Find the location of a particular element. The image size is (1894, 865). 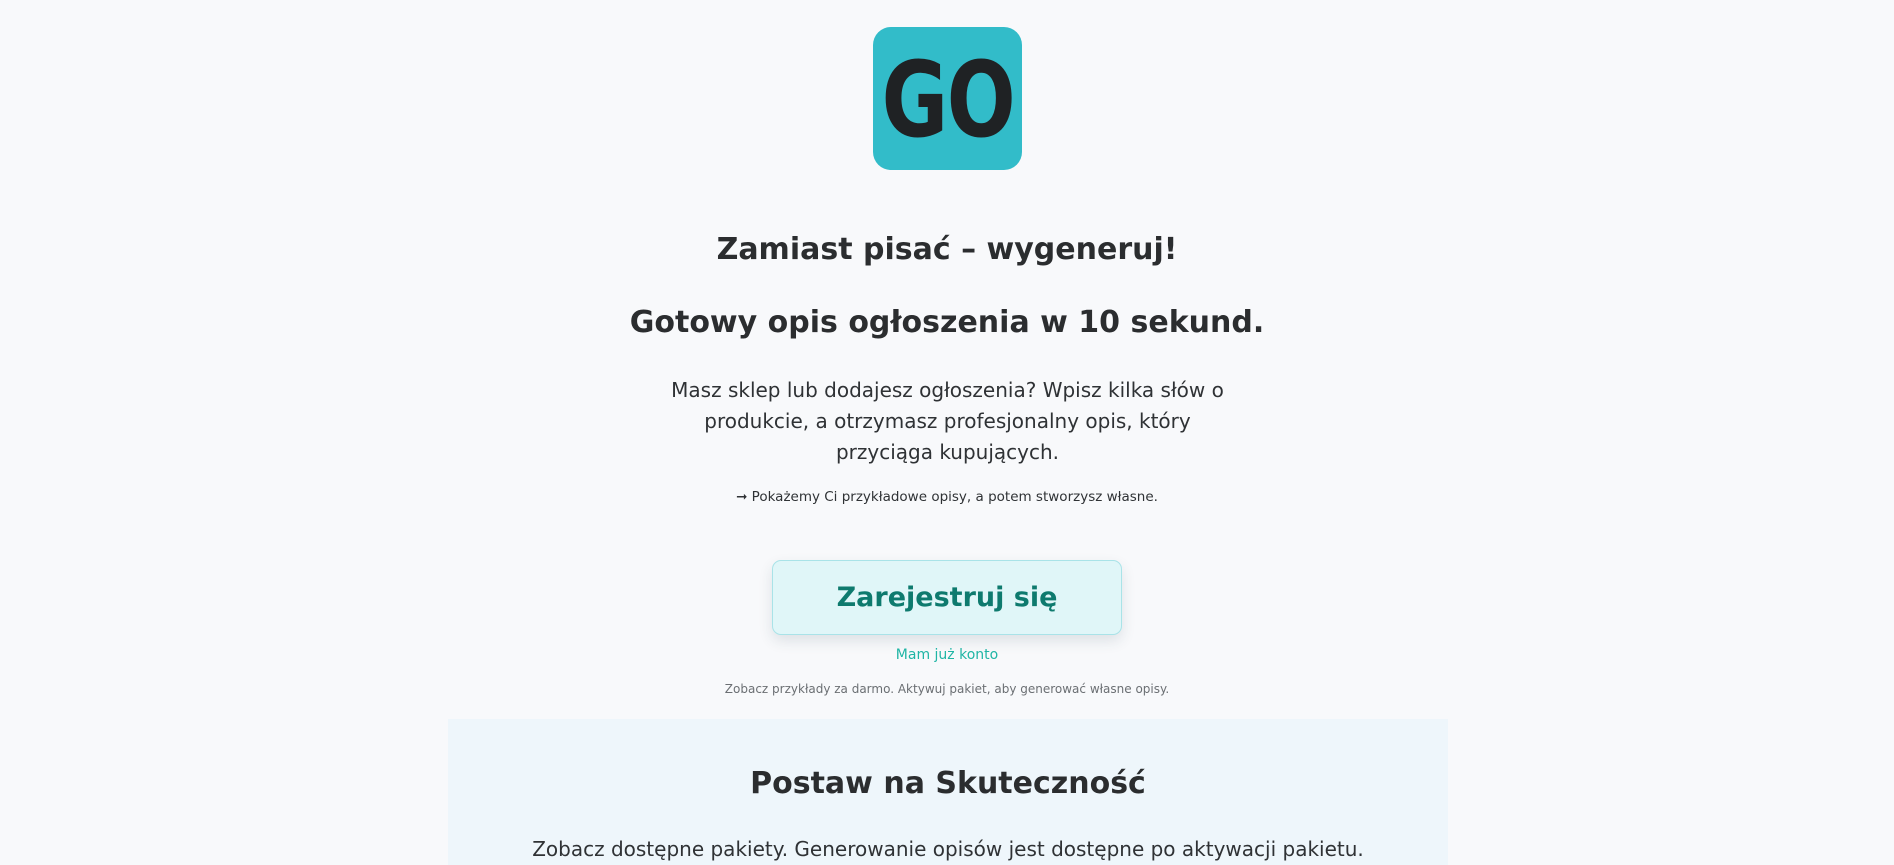

brand-logo: GO is located at coordinates (947, 98).